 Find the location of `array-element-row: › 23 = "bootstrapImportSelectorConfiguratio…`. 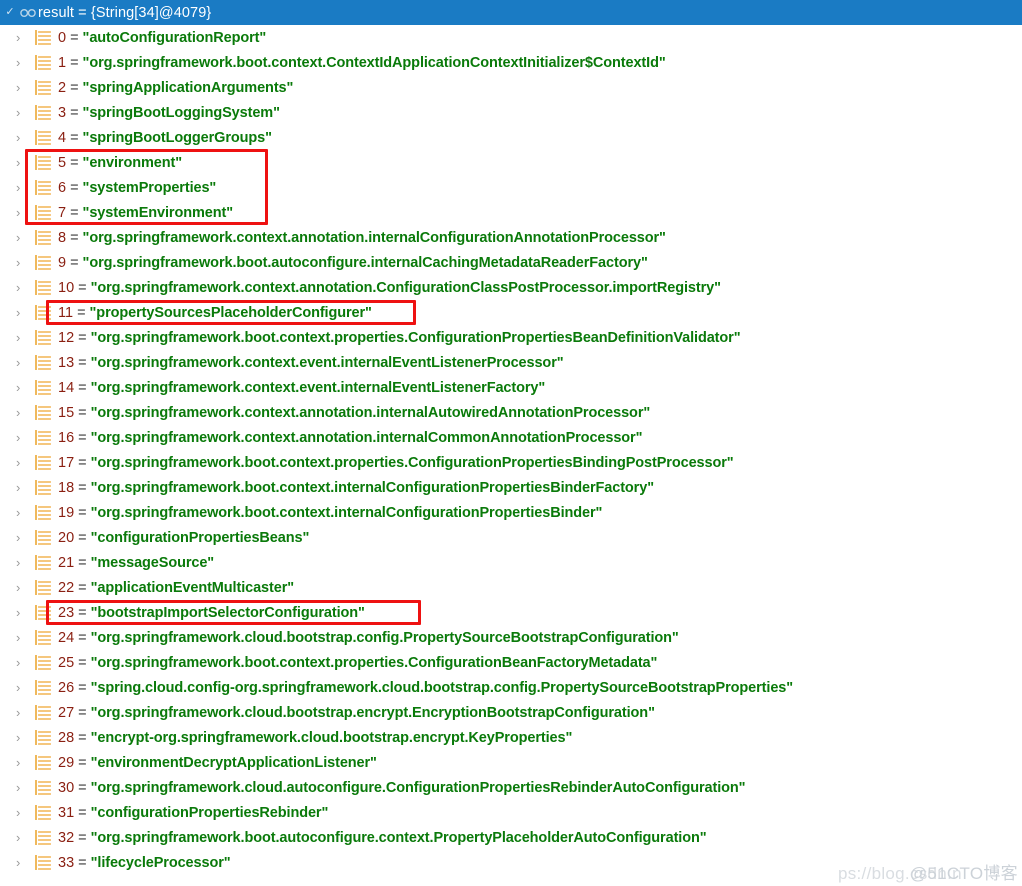

array-element-row: › 23 = "bootstrapImportSelectorConfiguratio… is located at coordinates (511, 612).